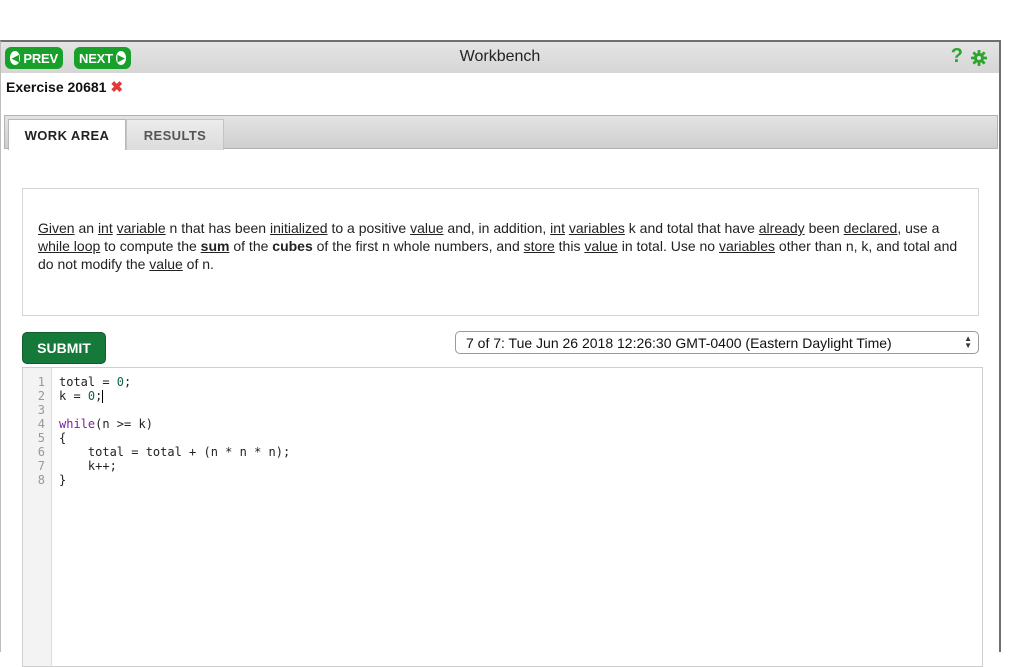 The height and width of the screenshot is (667, 1024). I want to click on problem-text-segment: while loop, so click(69, 246).